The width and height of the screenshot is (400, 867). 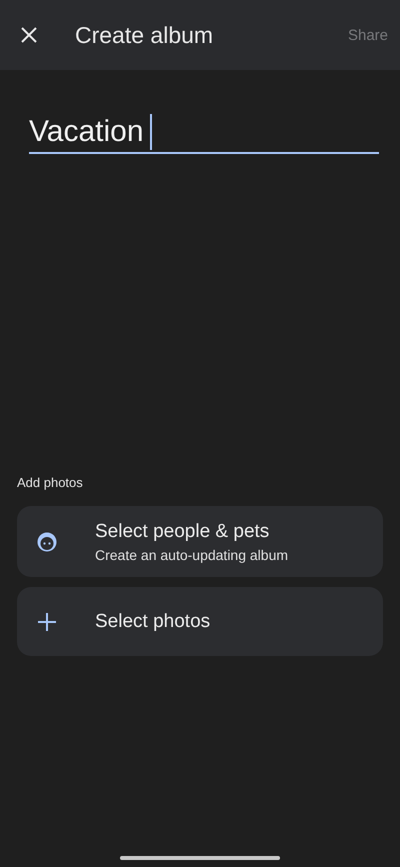 I want to click on text-cursor, so click(x=151, y=132).